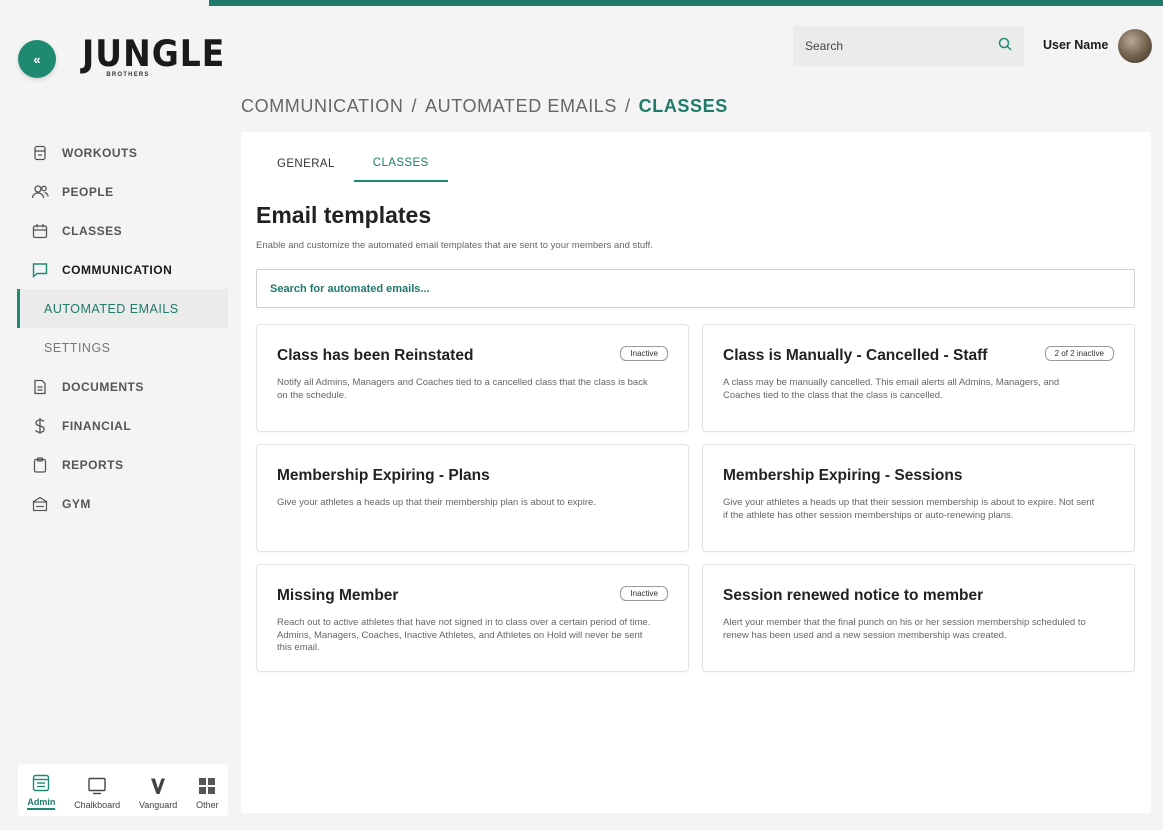  Describe the element at coordinates (97, 425) in the screenshot. I see `sidebar-item-label: FINANCIAL` at that location.